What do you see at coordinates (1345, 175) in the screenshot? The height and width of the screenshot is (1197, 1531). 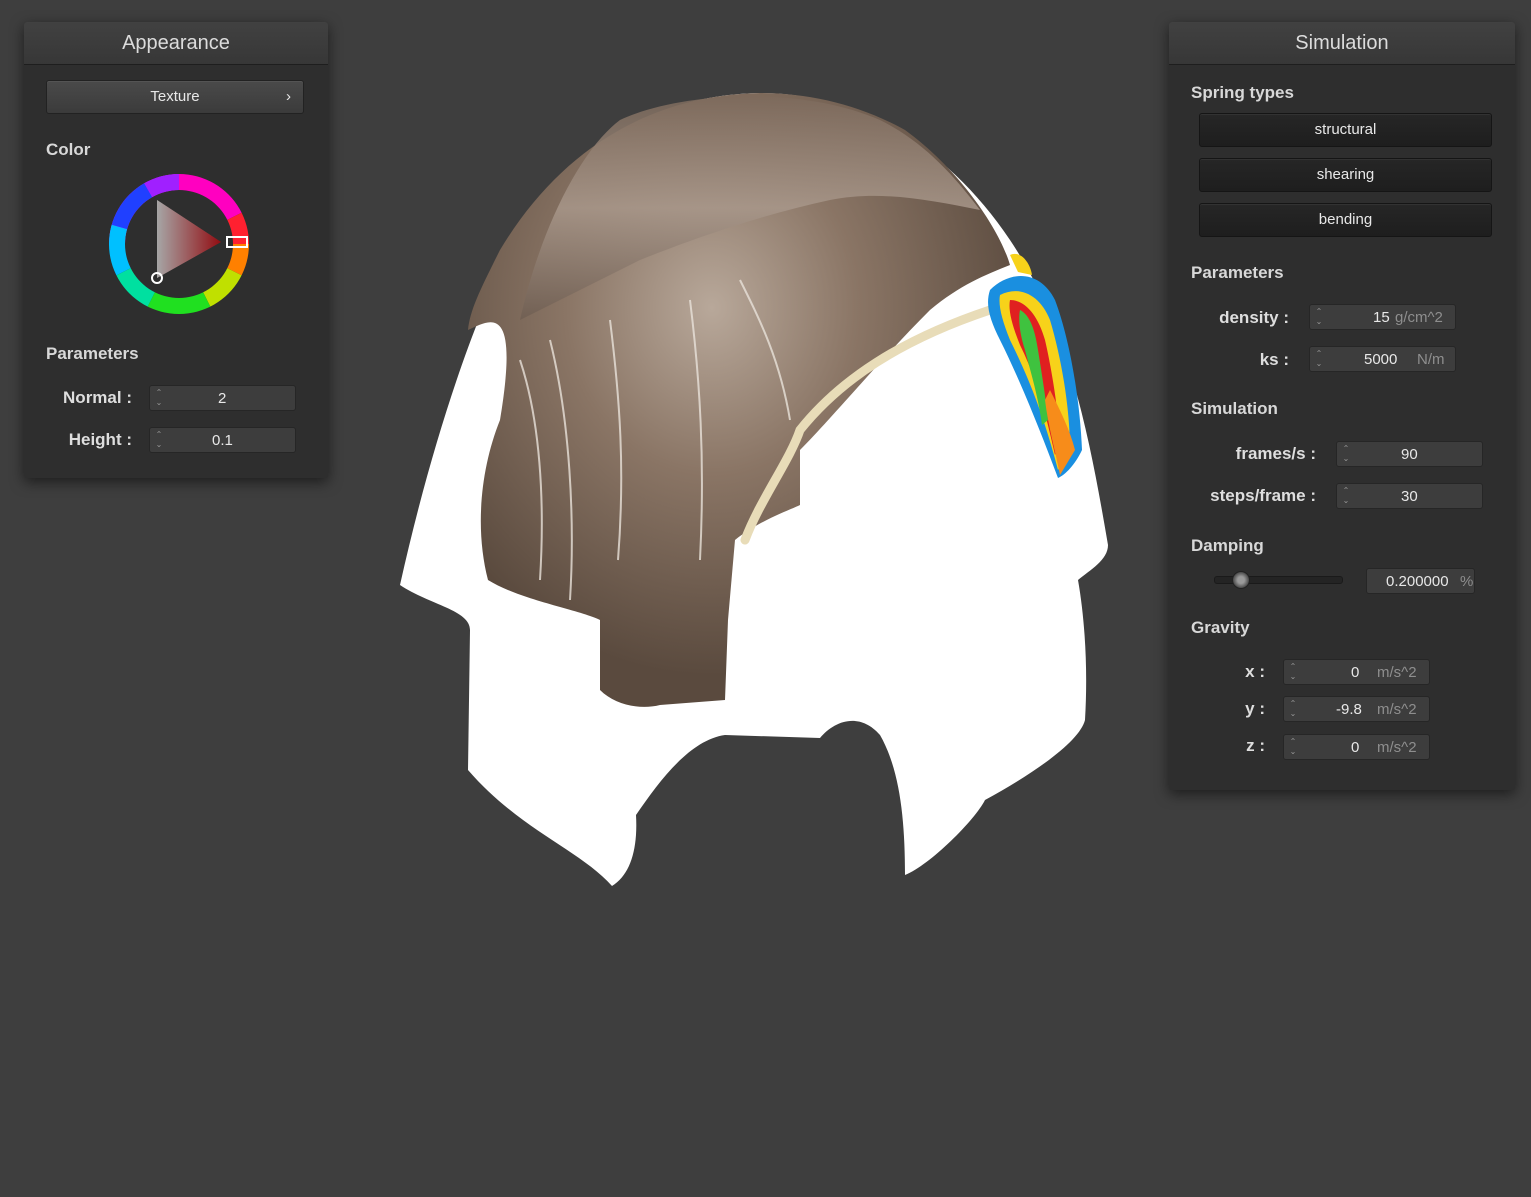 I see `shearing-button: shearing` at bounding box center [1345, 175].